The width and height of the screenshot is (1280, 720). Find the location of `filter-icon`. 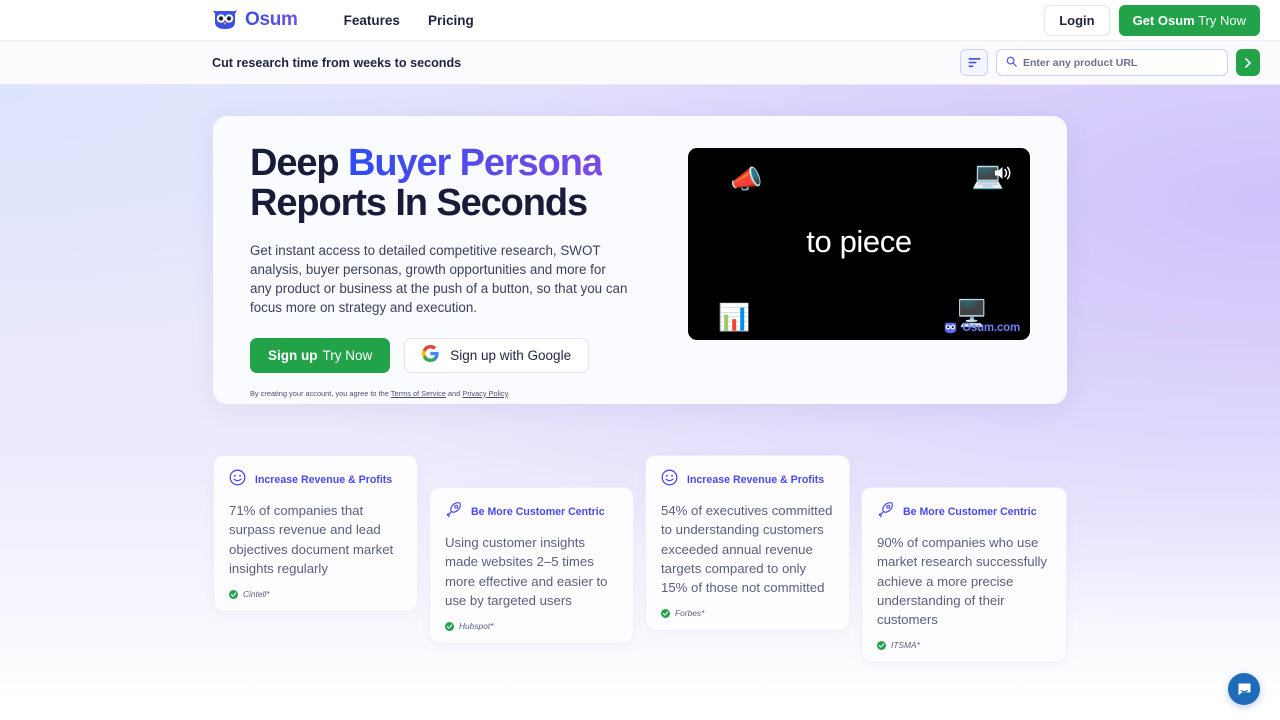

filter-icon is located at coordinates (974, 62).